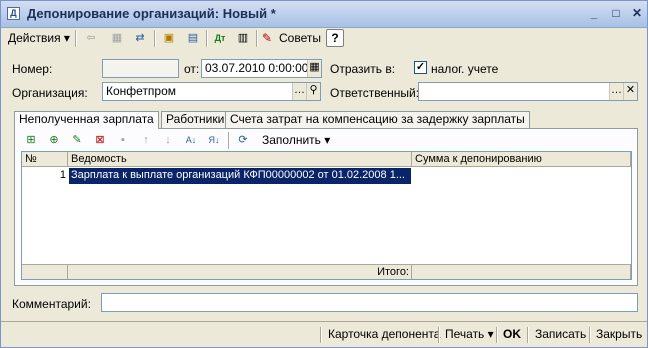 The height and width of the screenshot is (348, 648). What do you see at coordinates (560, 335) in the screenshot?
I see `save-button: Записать` at bounding box center [560, 335].